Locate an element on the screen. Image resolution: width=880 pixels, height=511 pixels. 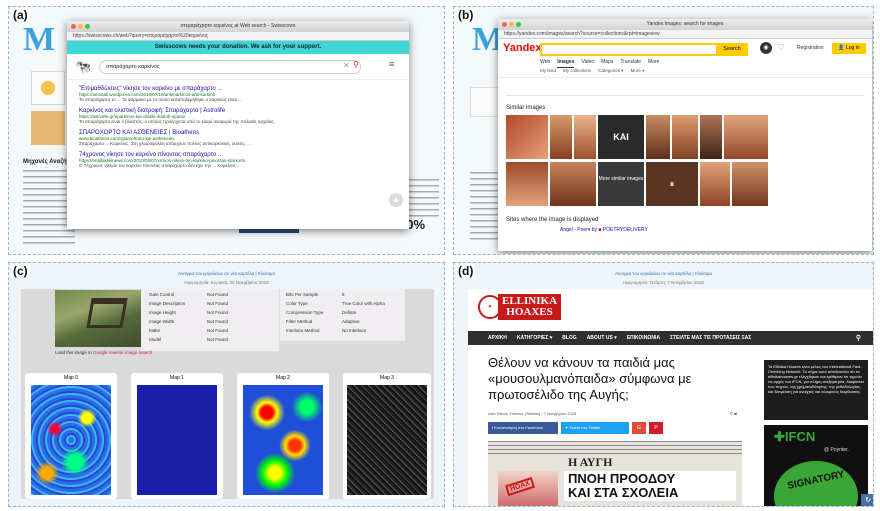
tab-web: Web is located at coordinates (545, 63).